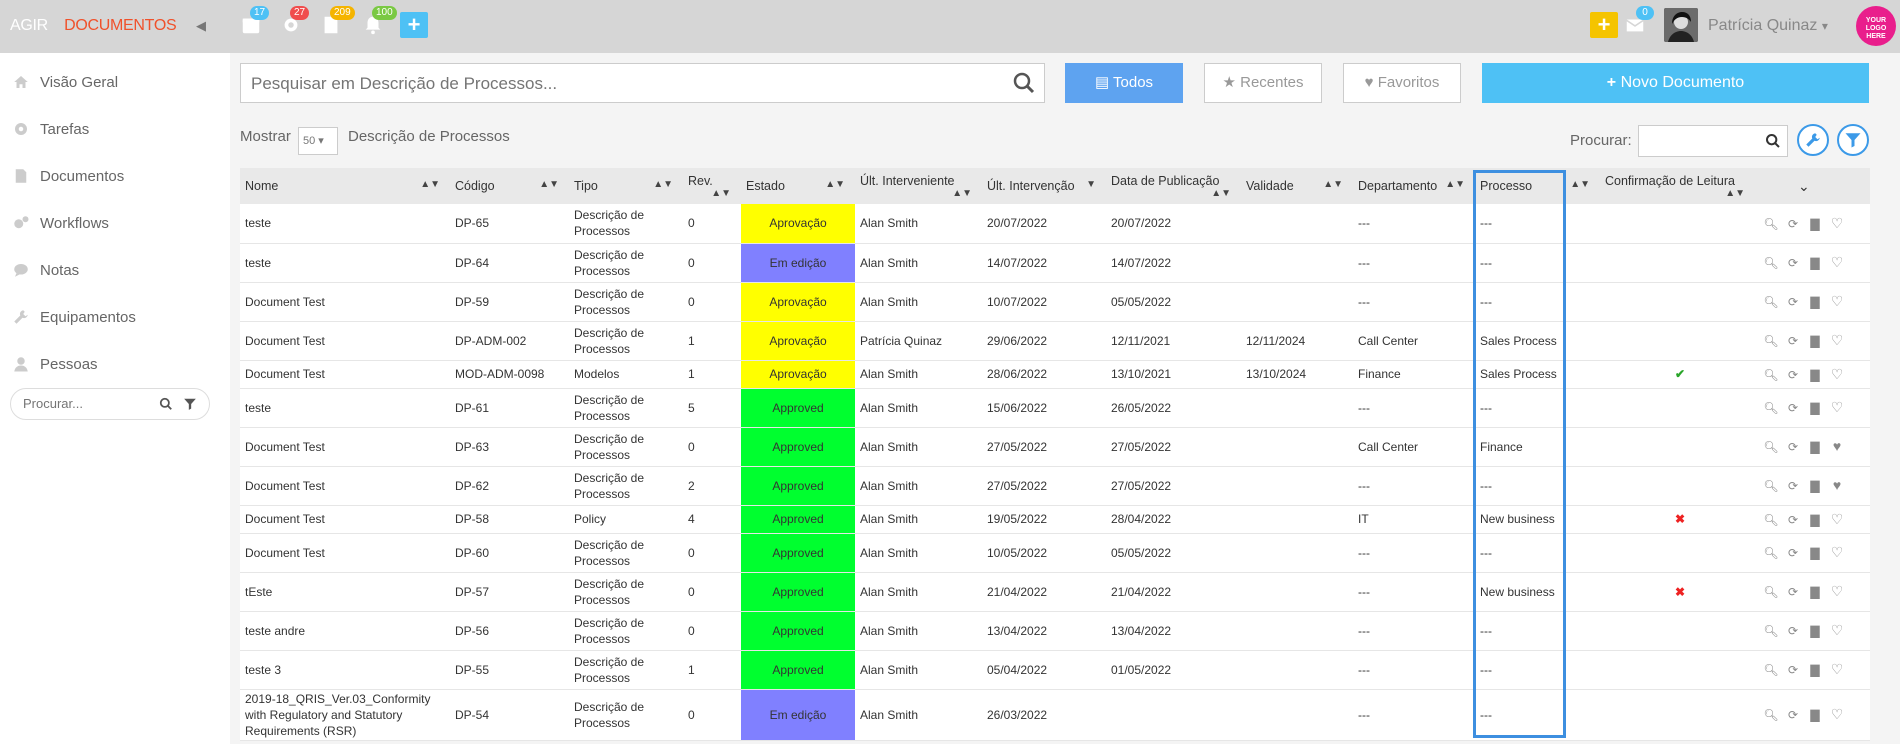  I want to click on filter-button, so click(1853, 140).